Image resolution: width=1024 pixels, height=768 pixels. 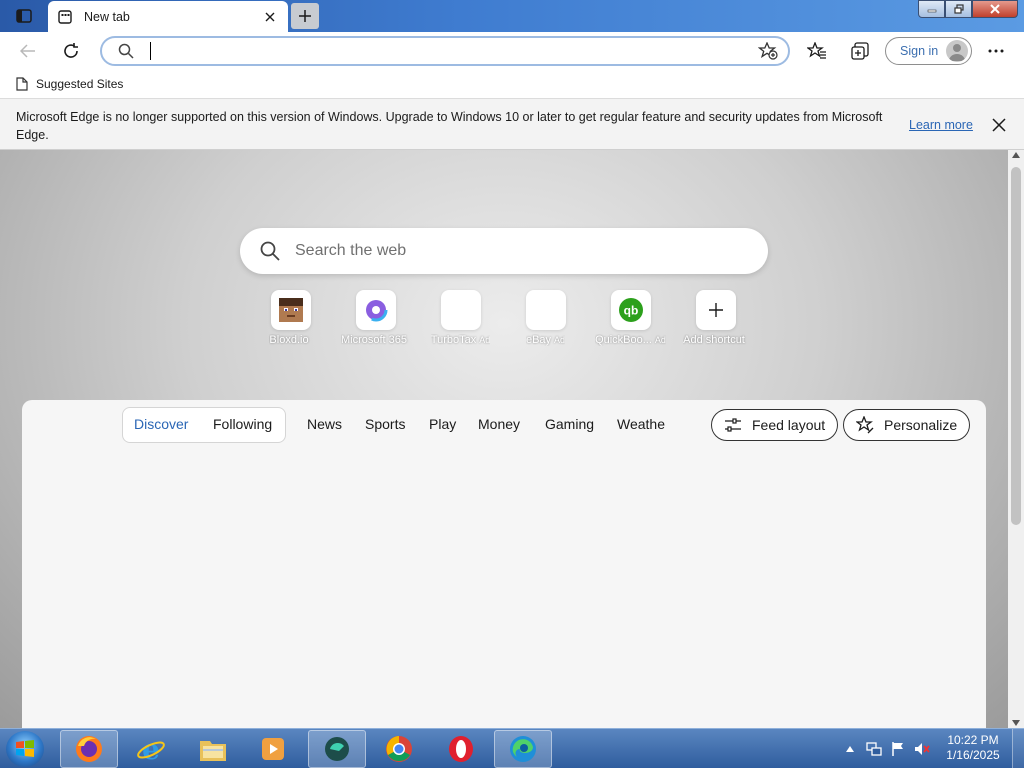 I want to click on tab-close-button, so click(x=270, y=17).